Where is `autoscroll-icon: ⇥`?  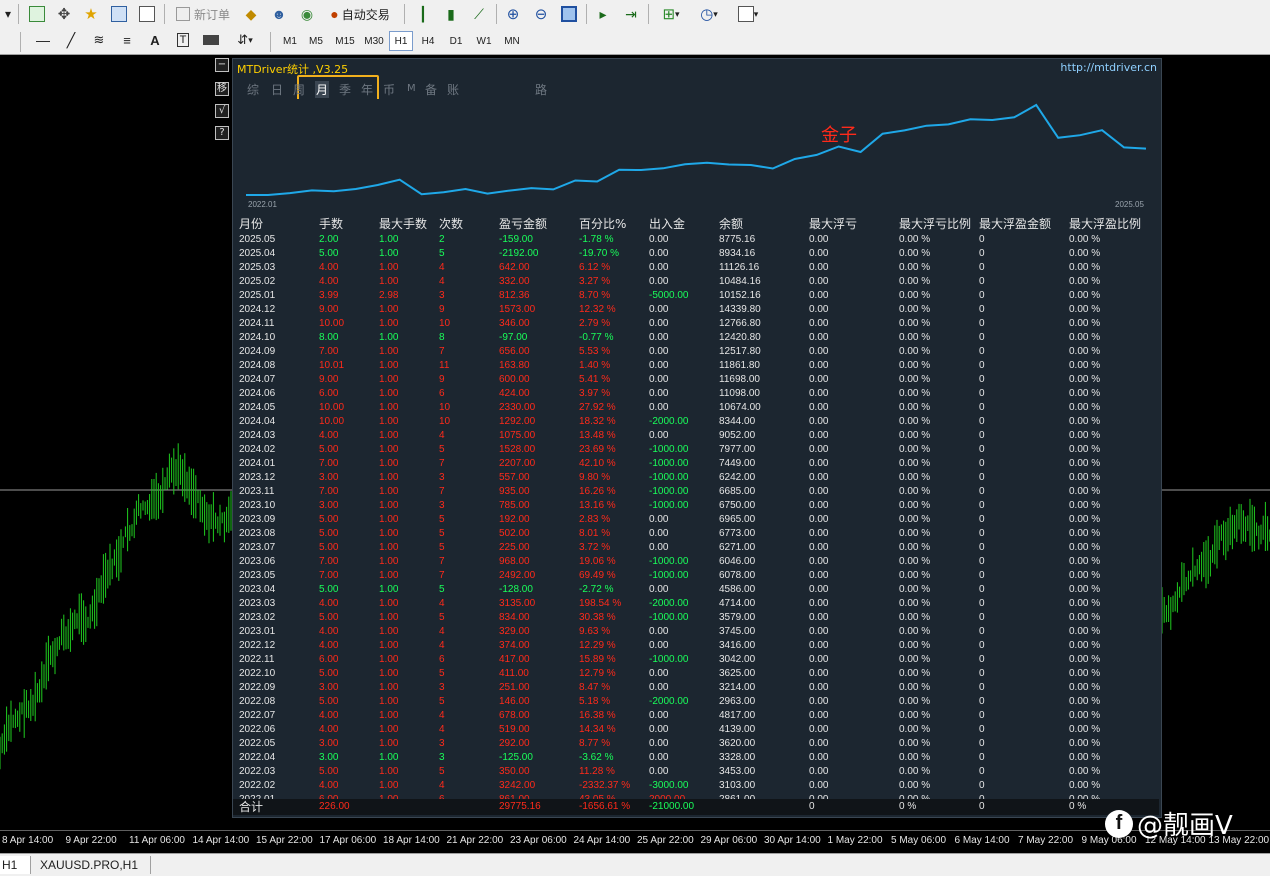 autoscroll-icon: ⇥ is located at coordinates (631, 14).